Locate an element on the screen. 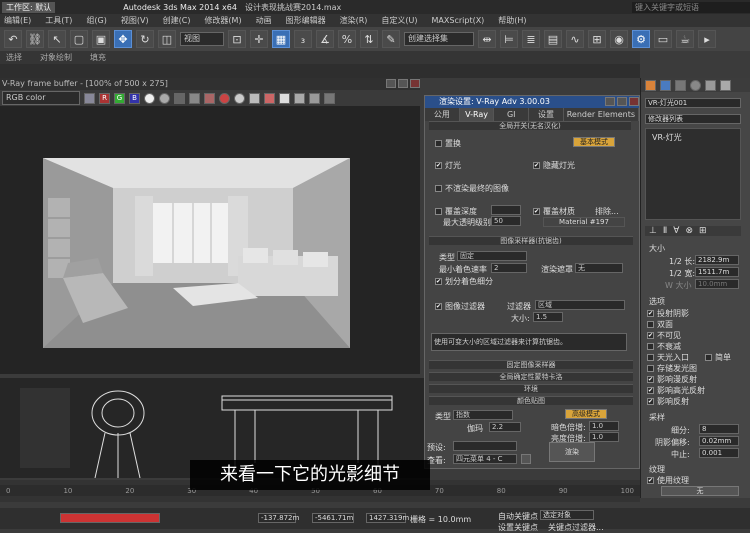 The width and height of the screenshot is (750, 533). affect-diffuse-checkbox: ✔ 影响漫反射 is located at coordinates (672, 379).